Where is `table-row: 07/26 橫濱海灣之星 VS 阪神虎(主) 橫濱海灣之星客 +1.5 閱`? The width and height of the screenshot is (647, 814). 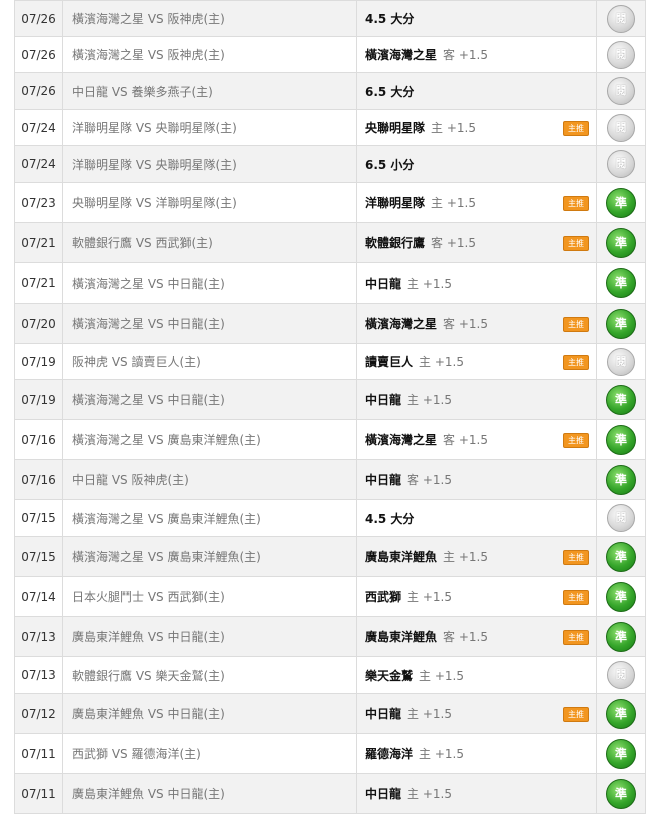 table-row: 07/26 橫濱海灣之星 VS 阪神虎(主) 橫濱海灣之星客 +1.5 閱 is located at coordinates (330, 54).